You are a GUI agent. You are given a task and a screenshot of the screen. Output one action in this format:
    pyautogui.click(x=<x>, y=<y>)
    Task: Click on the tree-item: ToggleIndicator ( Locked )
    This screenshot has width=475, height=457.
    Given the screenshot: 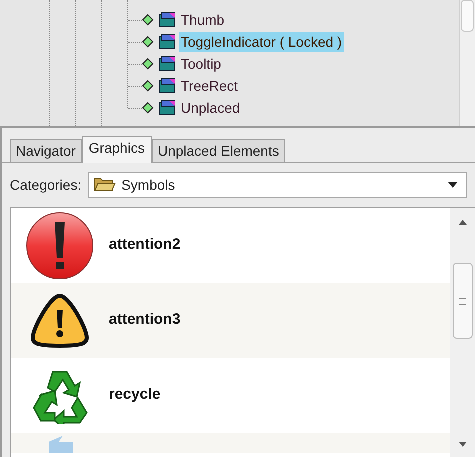 What is the action you would take?
    pyautogui.click(x=261, y=42)
    